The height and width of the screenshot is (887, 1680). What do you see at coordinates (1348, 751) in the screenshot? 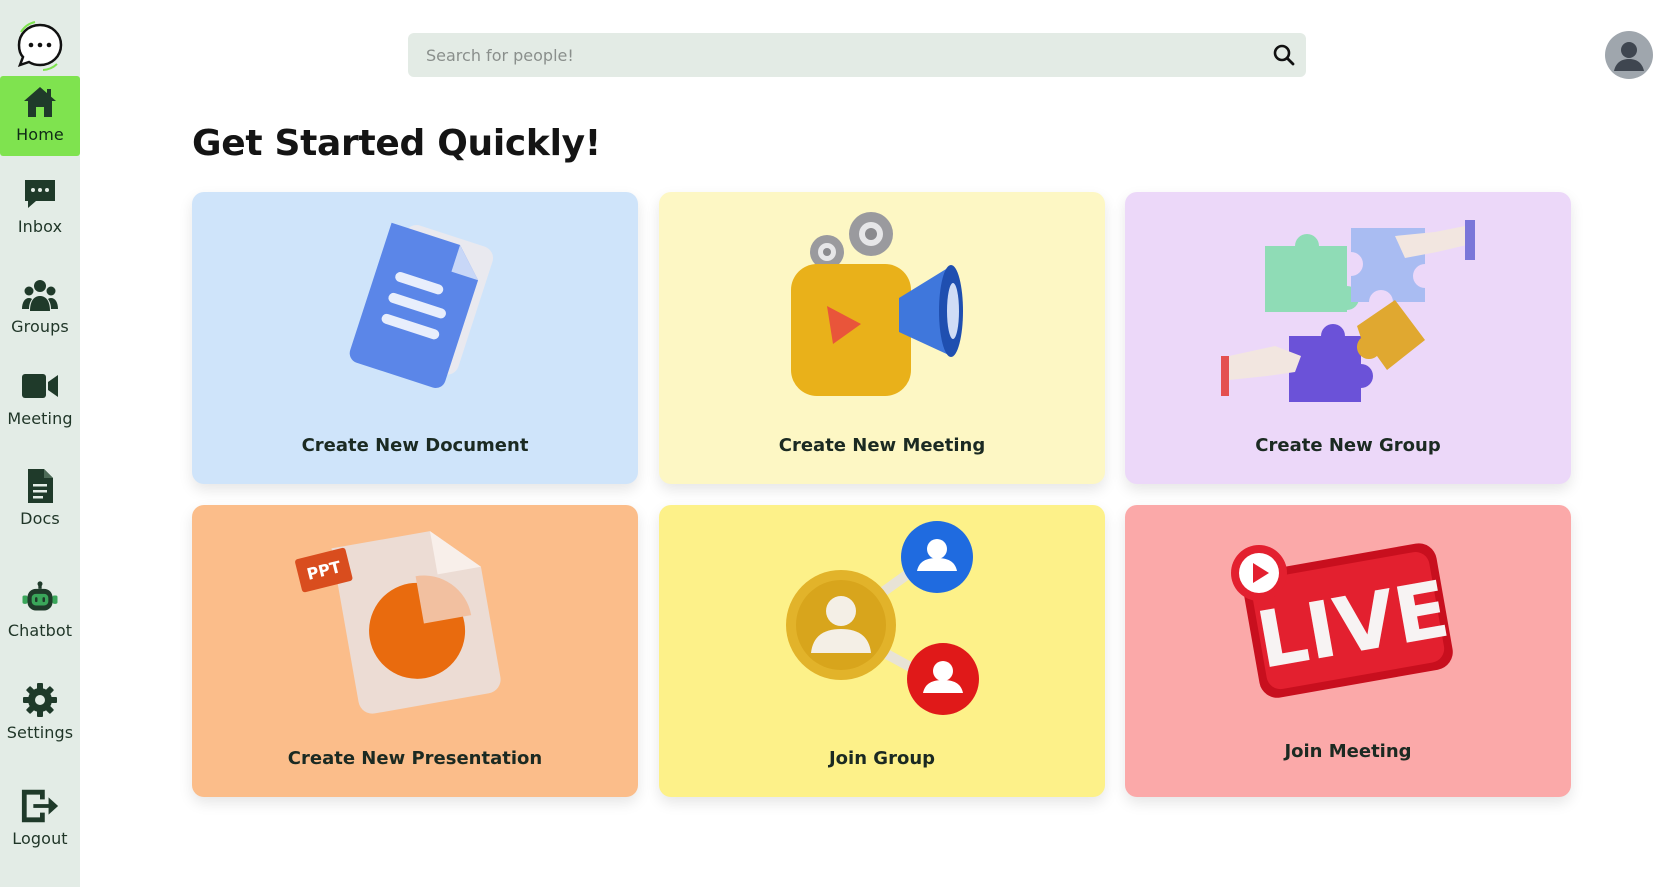
I see `card-label: Join Meeting` at bounding box center [1348, 751].